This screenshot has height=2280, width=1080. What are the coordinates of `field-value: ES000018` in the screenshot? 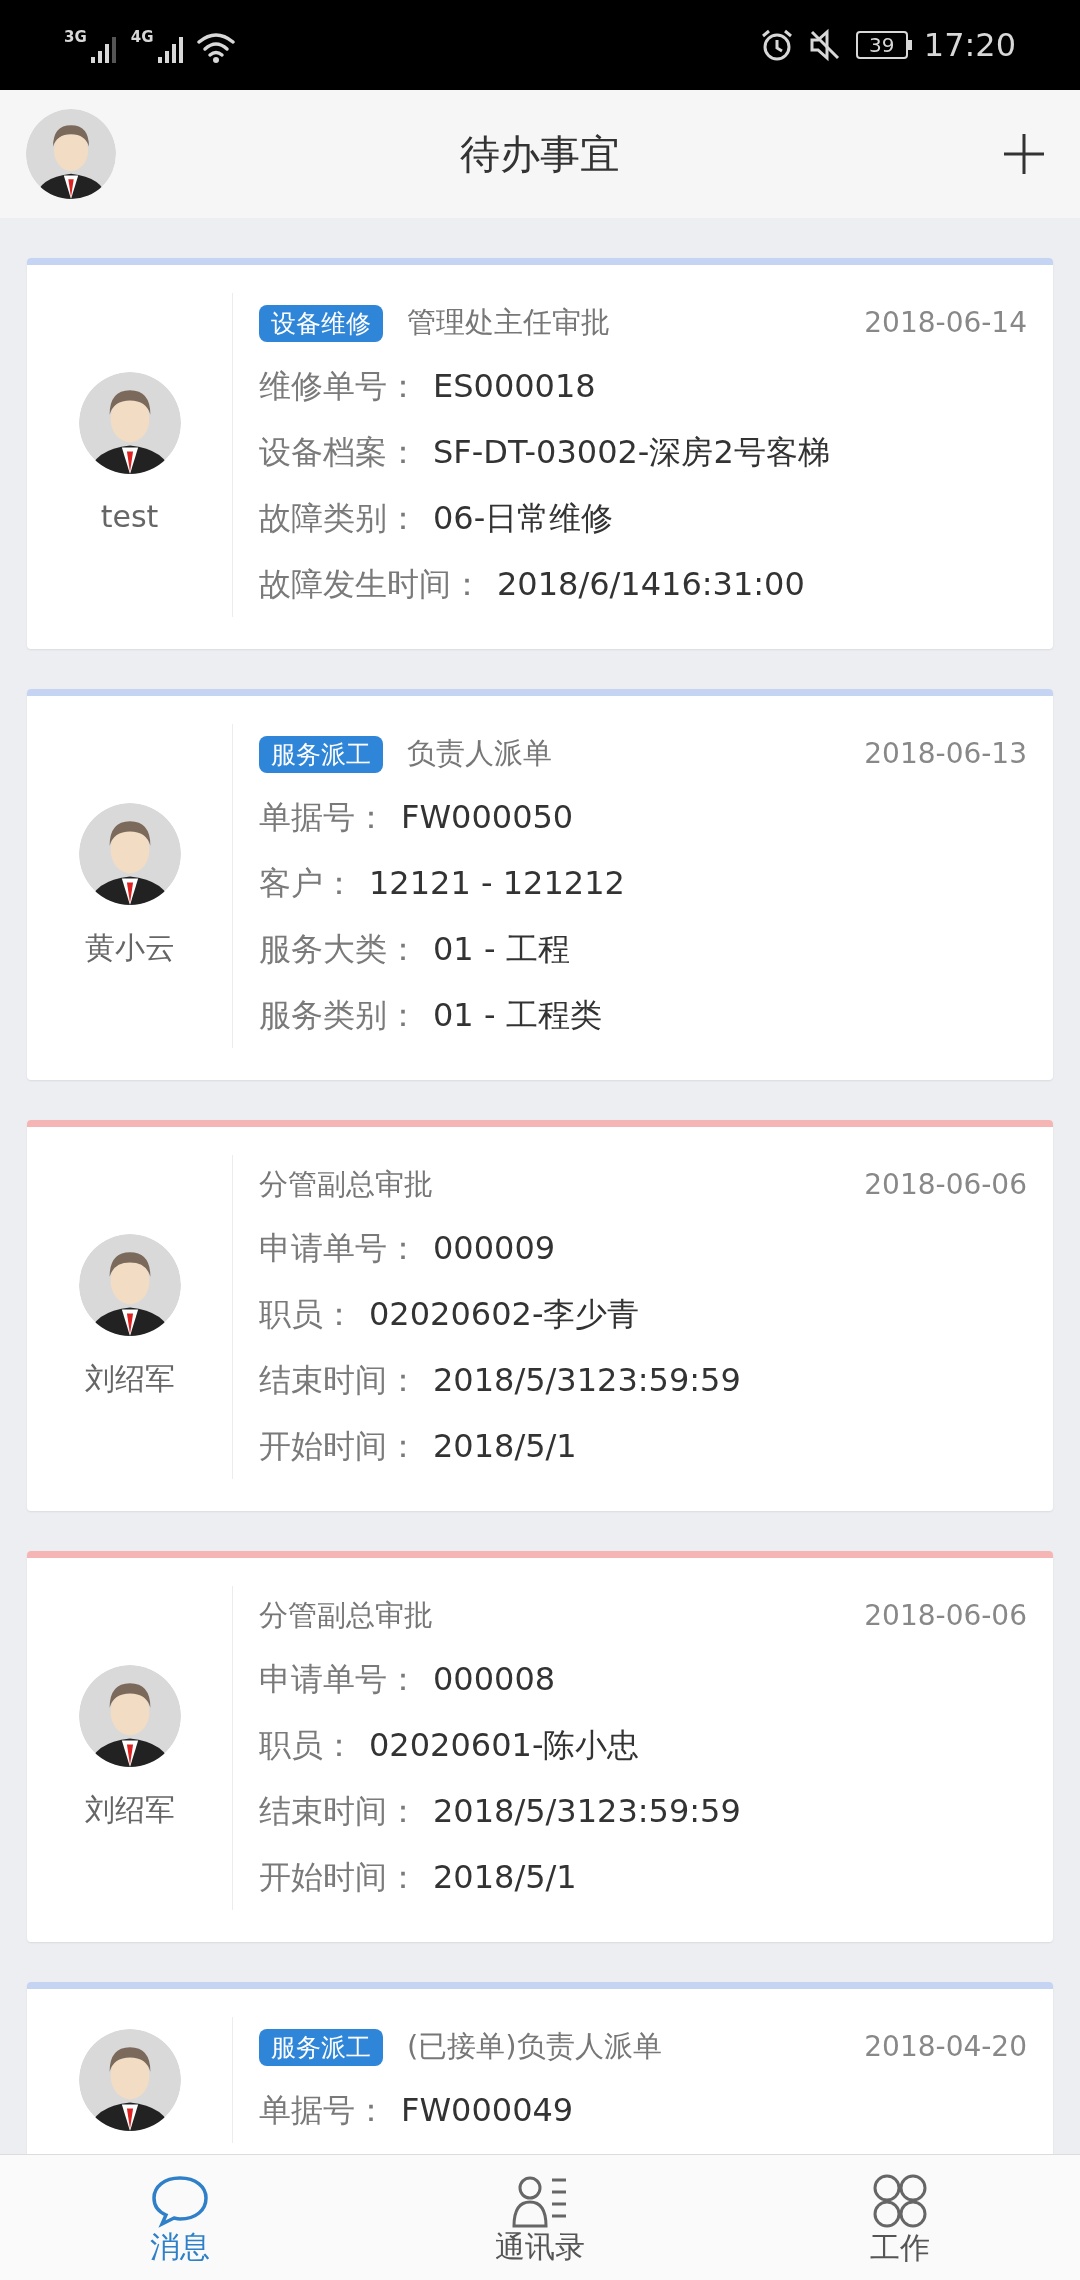 It's located at (514, 386).